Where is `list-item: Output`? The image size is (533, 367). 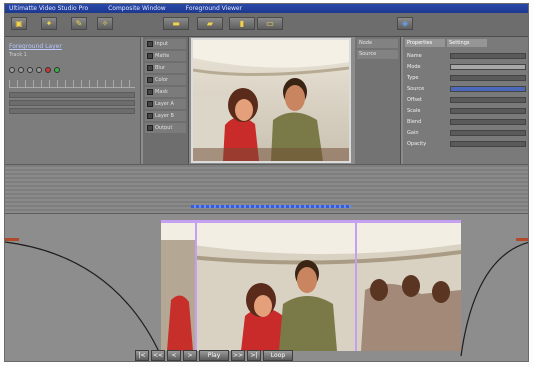 list-item: Output is located at coordinates (165, 128).